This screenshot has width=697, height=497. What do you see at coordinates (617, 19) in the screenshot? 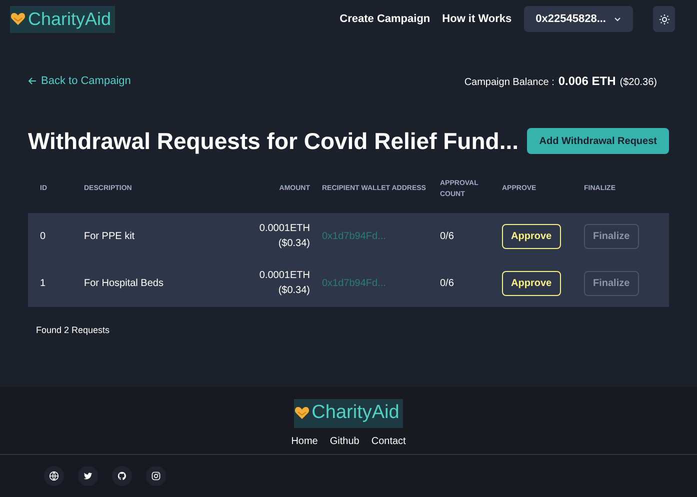
I see `chevron-down-icon` at bounding box center [617, 19].